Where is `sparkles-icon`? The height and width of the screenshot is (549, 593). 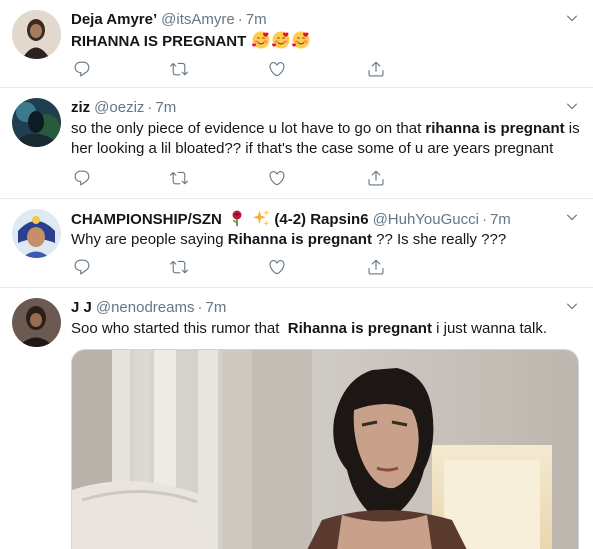 sparkles-icon is located at coordinates (261, 218).